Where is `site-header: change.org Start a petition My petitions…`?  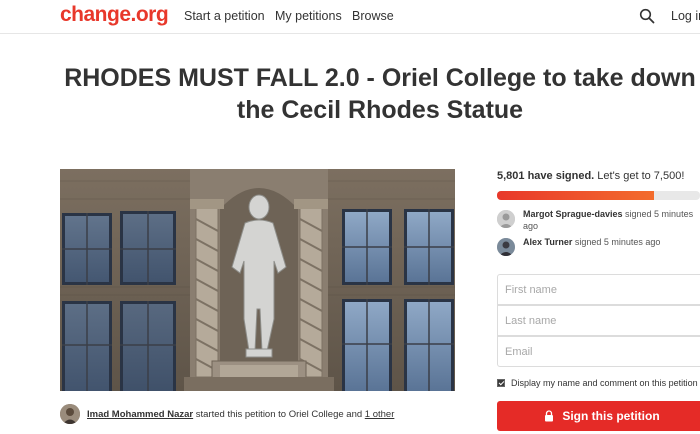 site-header: change.org Start a petition My petitions… is located at coordinates (350, 17).